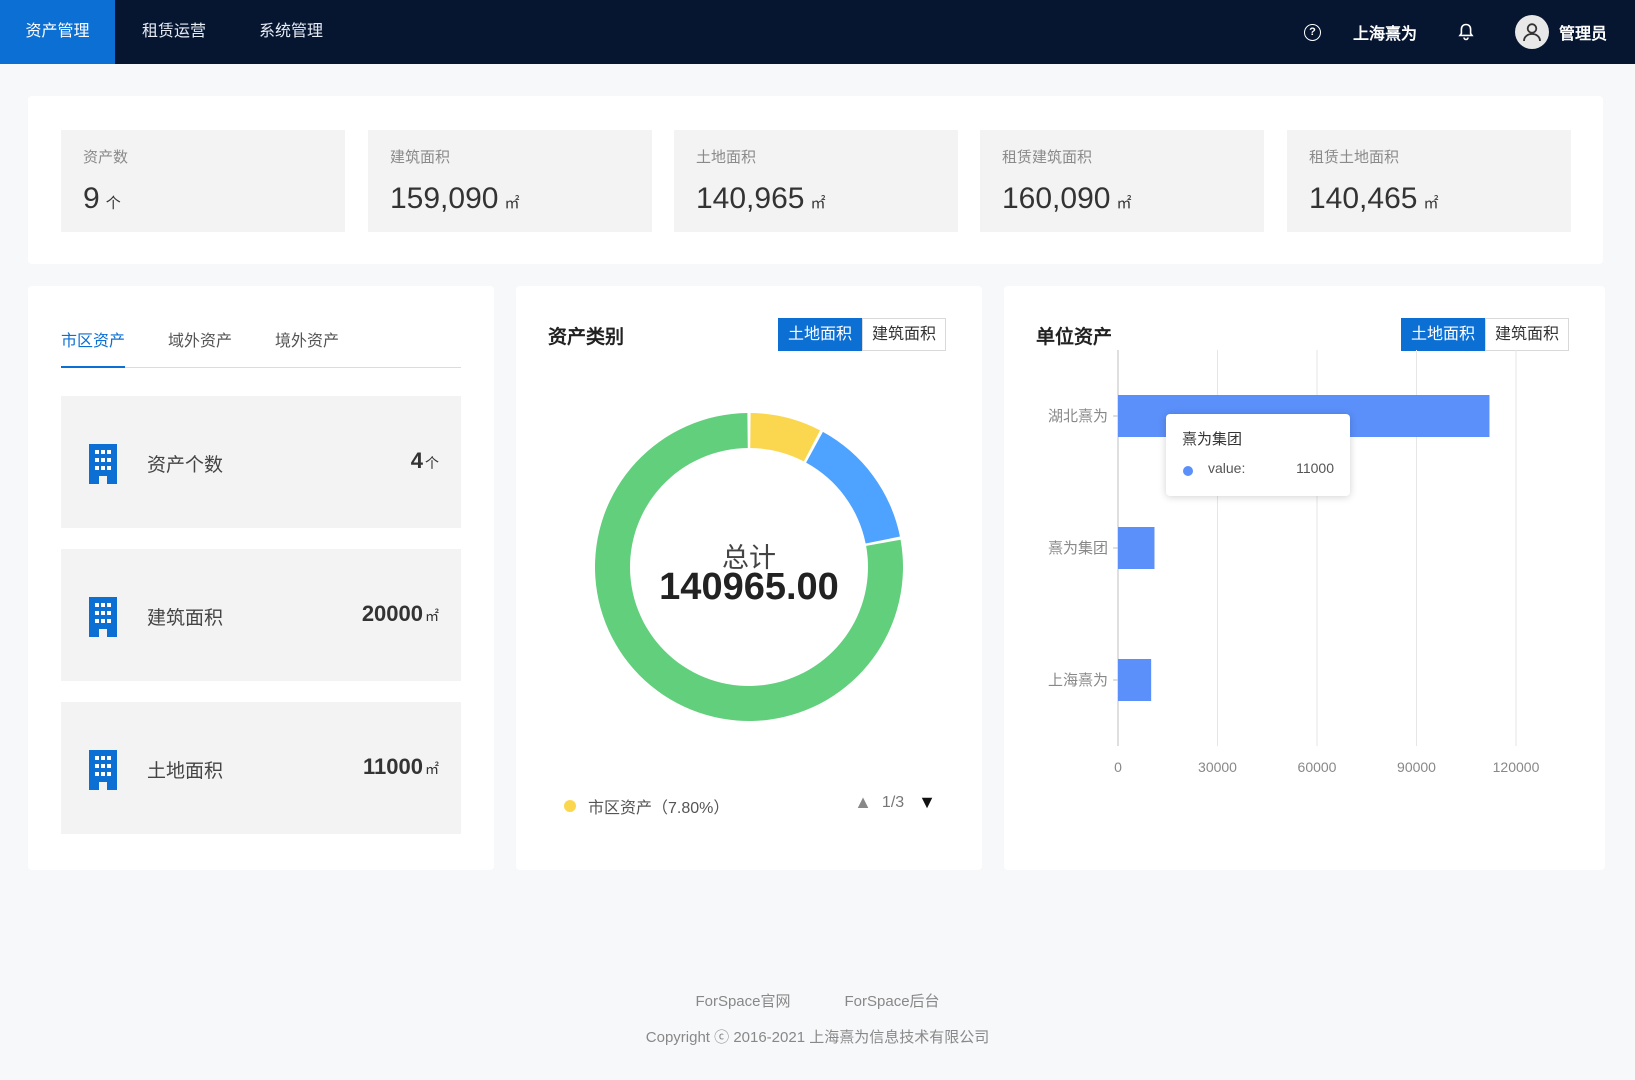  What do you see at coordinates (1294, 562) in the screenshot?
I see `unit-bar-chart: 0 30000 60000 90000 120000 湖北熹为熹为集团上海熹为` at bounding box center [1294, 562].